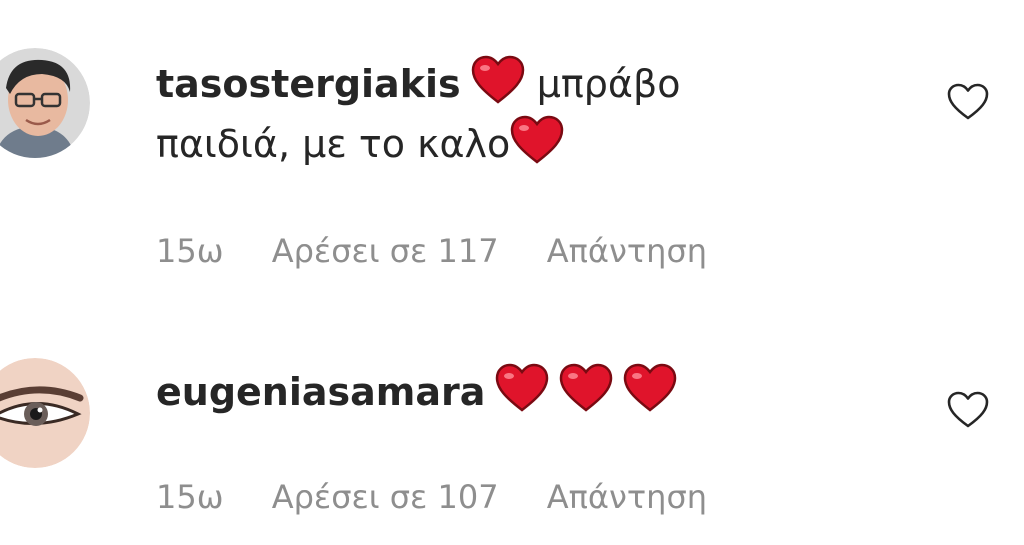  I want to click on avatar-eye-closeup-icon, so click(45, 413).